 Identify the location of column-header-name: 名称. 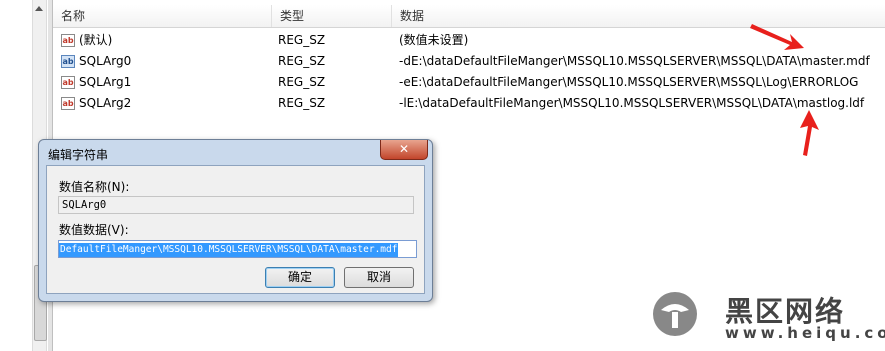
(162, 16).